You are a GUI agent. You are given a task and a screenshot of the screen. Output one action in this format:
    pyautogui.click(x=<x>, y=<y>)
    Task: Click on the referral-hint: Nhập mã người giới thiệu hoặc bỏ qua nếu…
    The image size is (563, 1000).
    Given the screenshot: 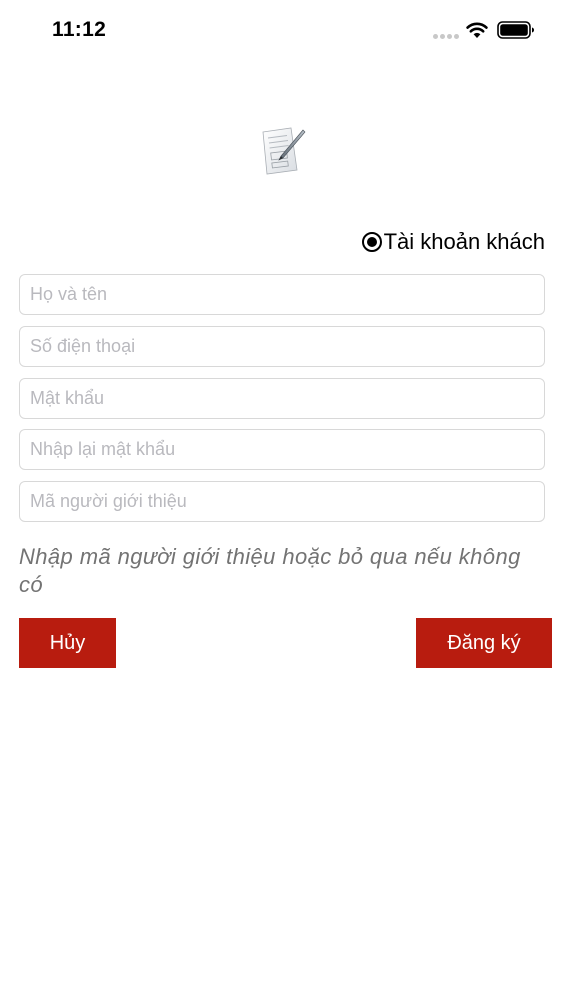 What is the action you would take?
    pyautogui.click(x=270, y=570)
    